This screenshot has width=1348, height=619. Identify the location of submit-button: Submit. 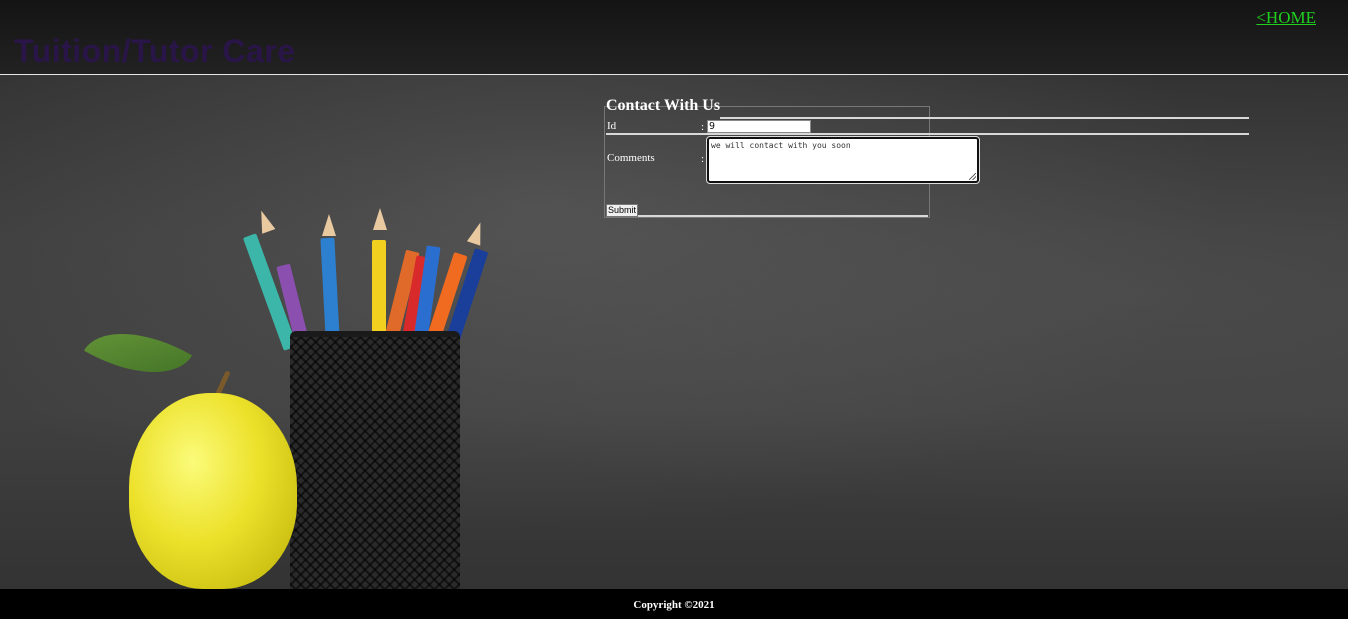
(622, 210).